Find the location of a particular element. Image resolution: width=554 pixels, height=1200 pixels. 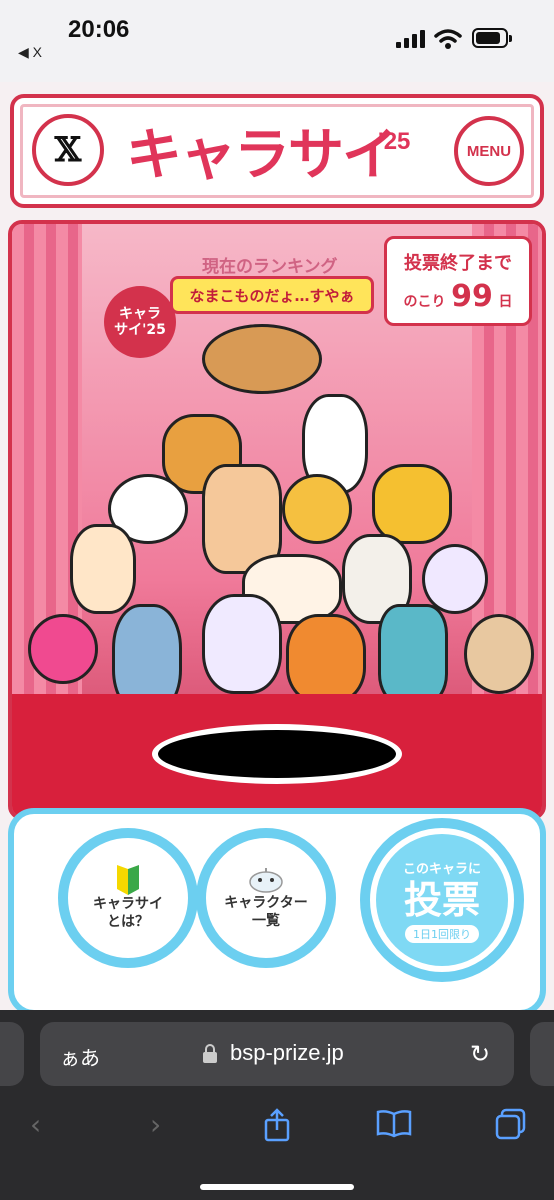

vote-countdown: 投票終了まで のこり 99 日 is located at coordinates (458, 281).